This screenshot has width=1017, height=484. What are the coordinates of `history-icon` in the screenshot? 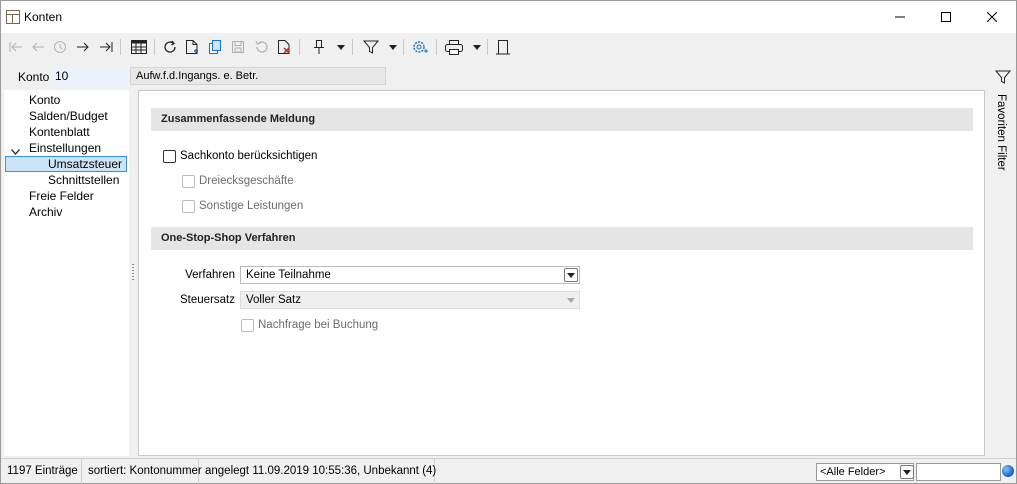 It's located at (60, 47).